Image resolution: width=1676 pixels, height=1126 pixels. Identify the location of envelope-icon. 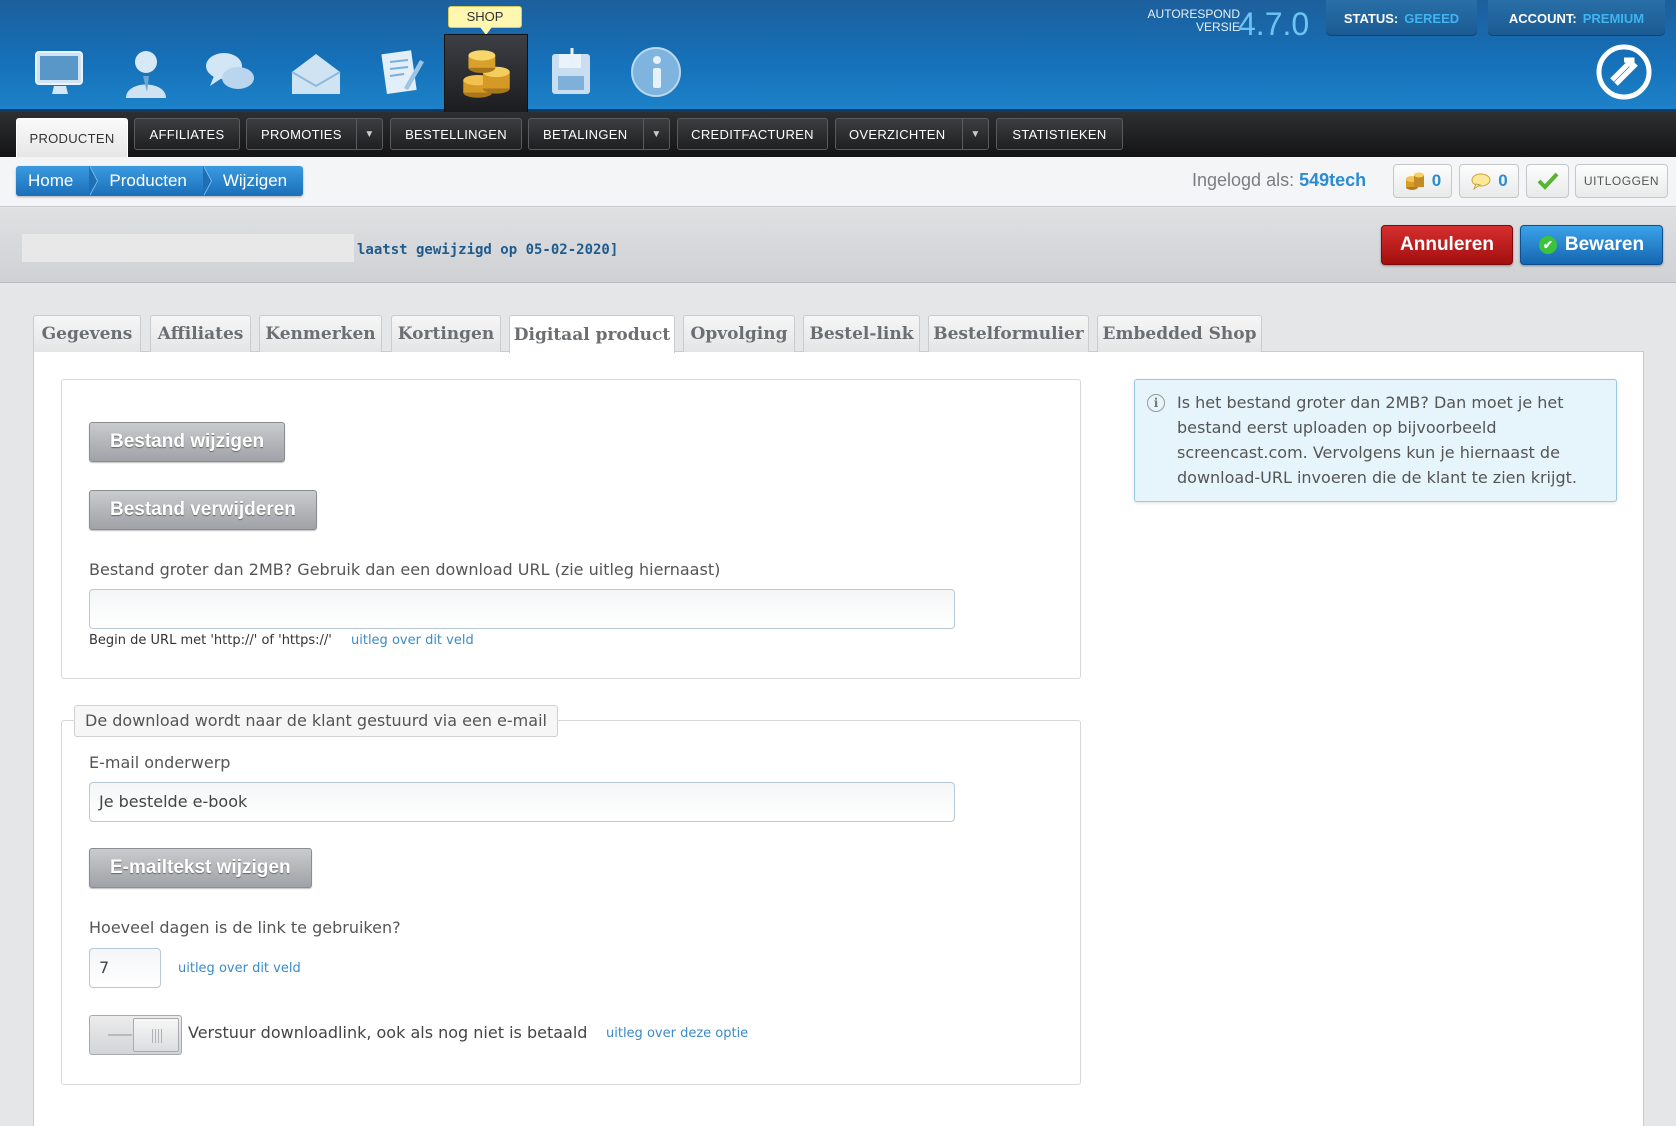
(316, 72).